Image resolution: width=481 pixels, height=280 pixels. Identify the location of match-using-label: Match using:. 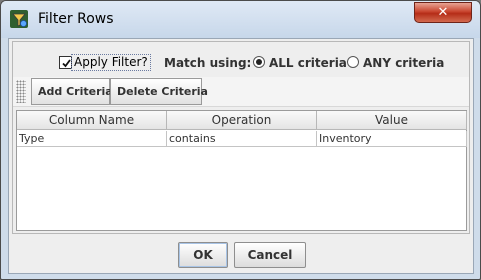
(208, 63).